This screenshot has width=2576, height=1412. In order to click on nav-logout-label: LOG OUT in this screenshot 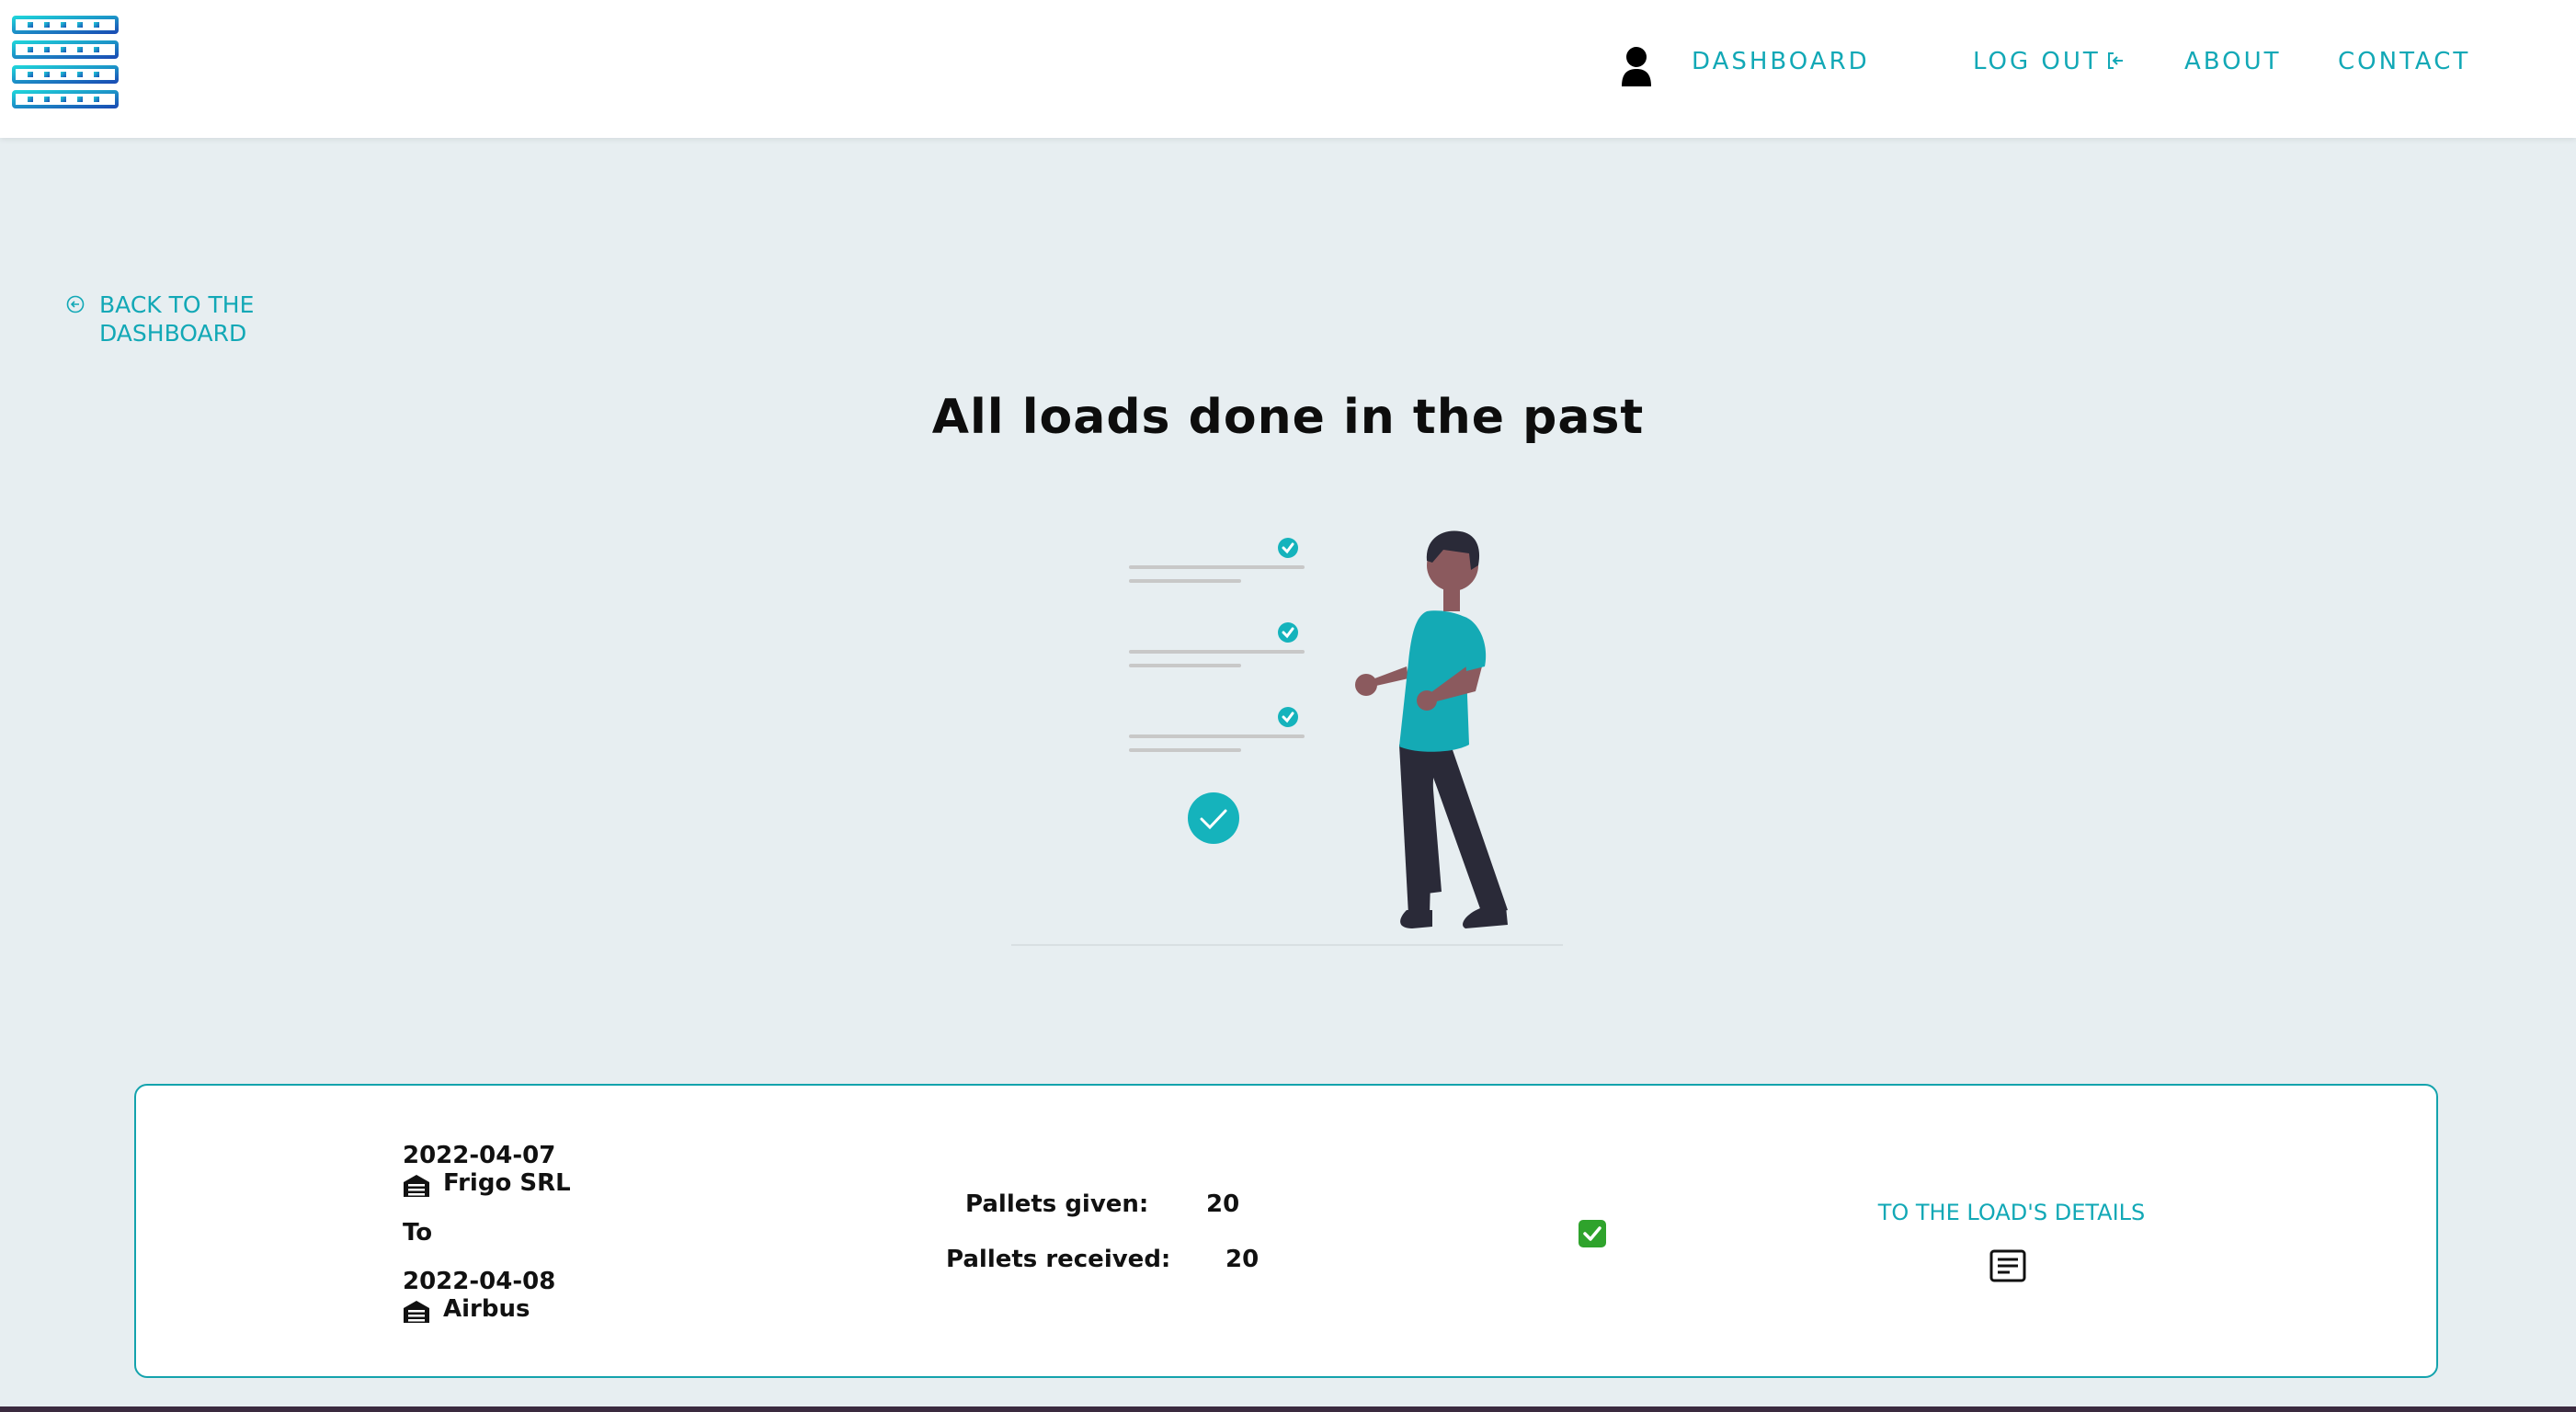, I will do `click(2037, 62)`.